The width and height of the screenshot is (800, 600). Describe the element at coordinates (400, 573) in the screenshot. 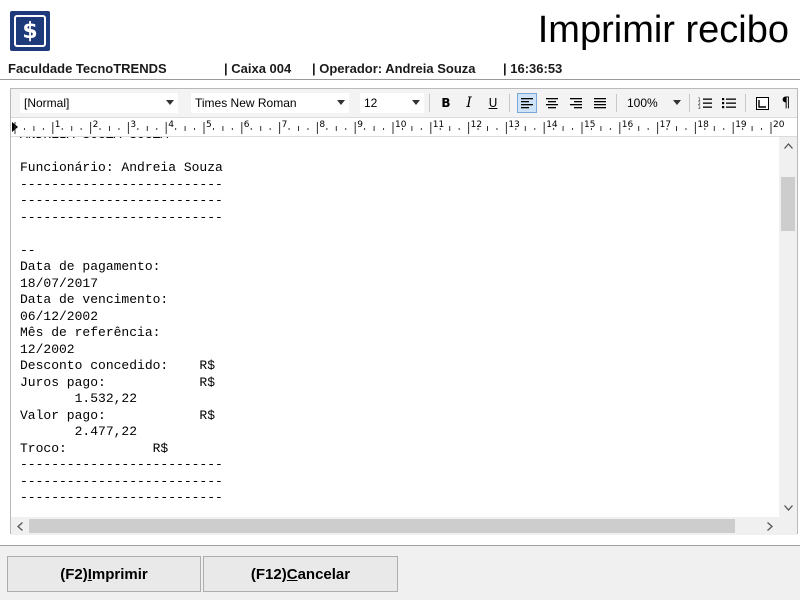

I see `button-bar: (F2) Imprimir (F12) Cancelar` at that location.